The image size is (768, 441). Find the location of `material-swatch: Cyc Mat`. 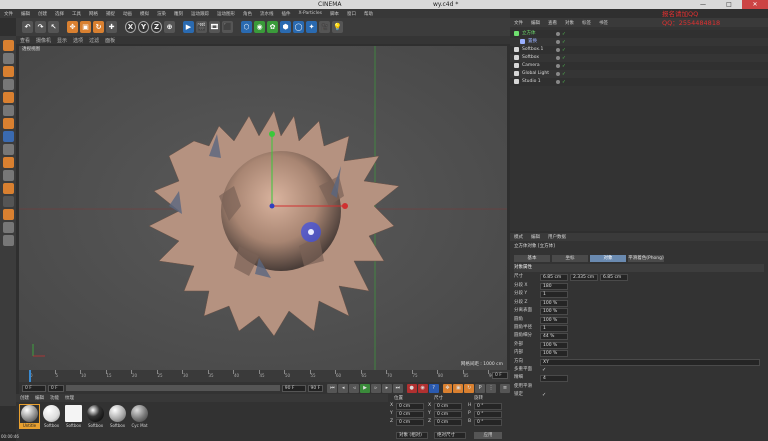

material-swatch: Cyc Mat is located at coordinates (139, 416).